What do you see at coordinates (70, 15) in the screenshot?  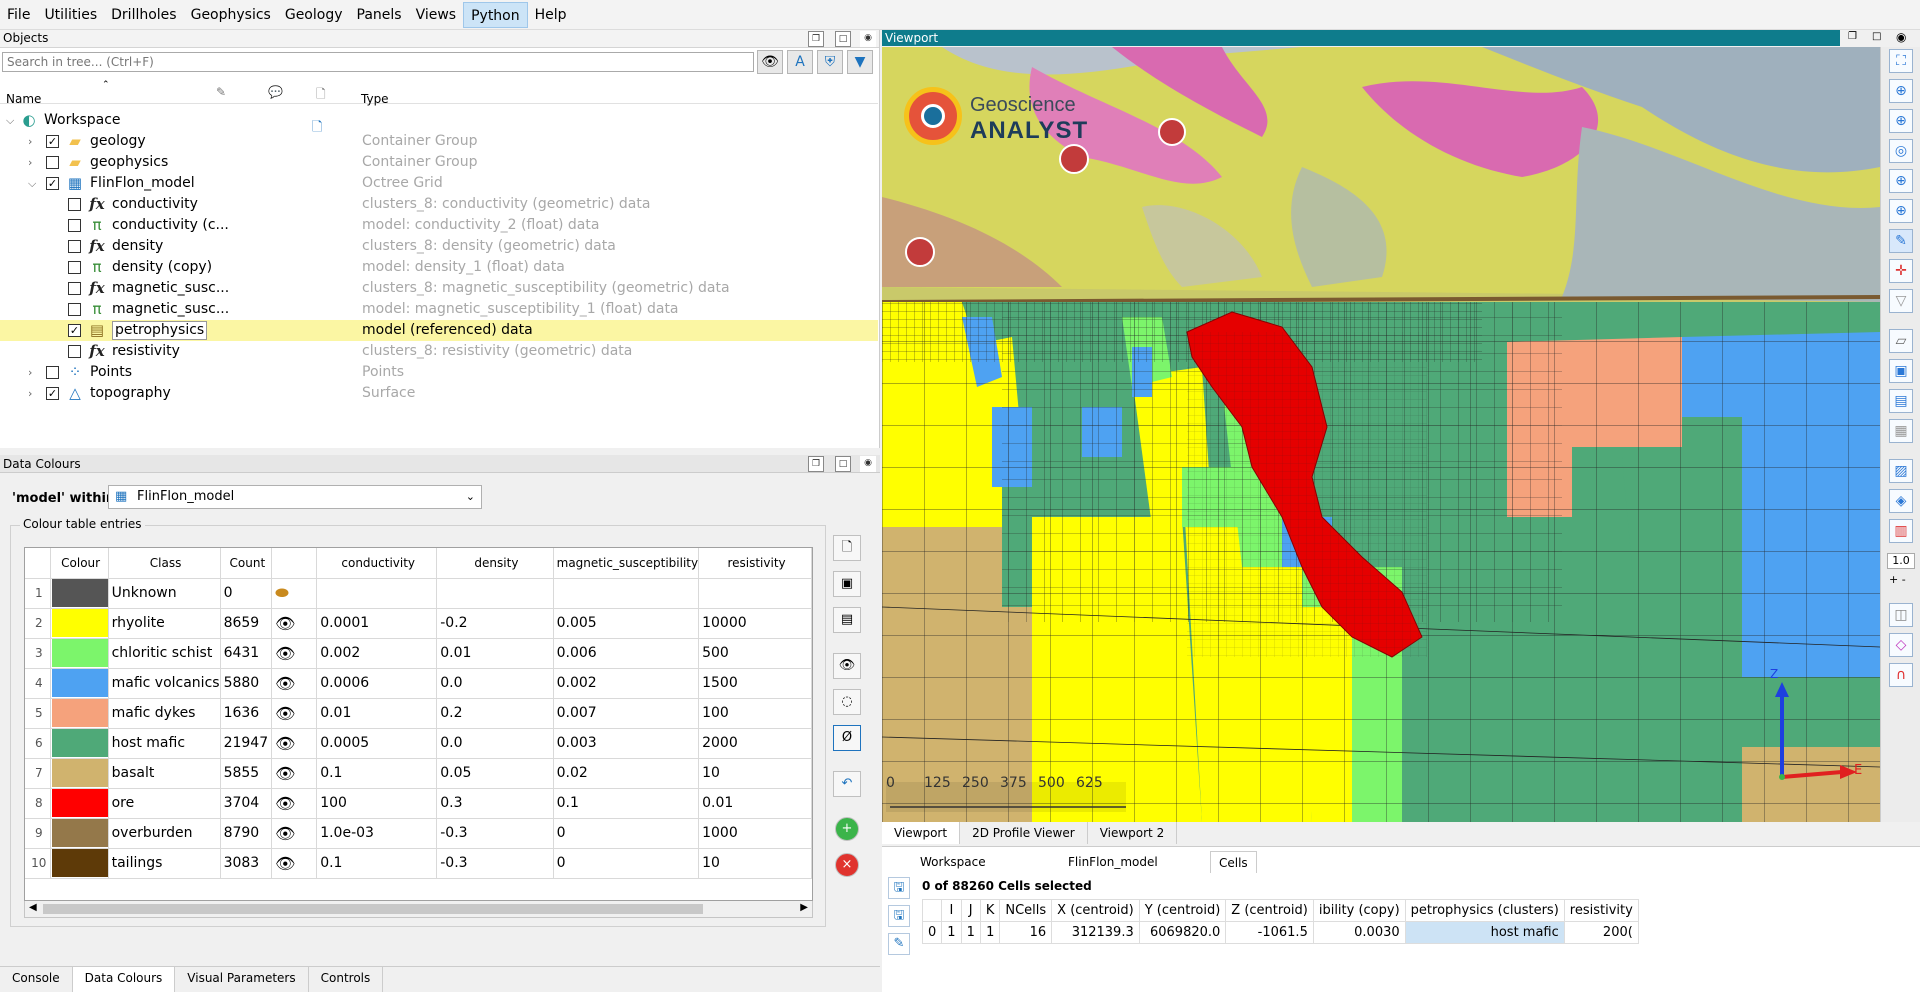 I see `menu-utilities: Utilities` at bounding box center [70, 15].